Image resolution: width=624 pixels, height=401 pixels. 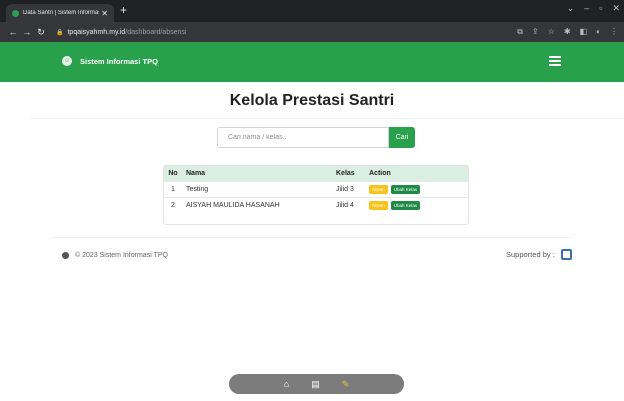 What do you see at coordinates (380, 173) in the screenshot?
I see `header-action: Action` at bounding box center [380, 173].